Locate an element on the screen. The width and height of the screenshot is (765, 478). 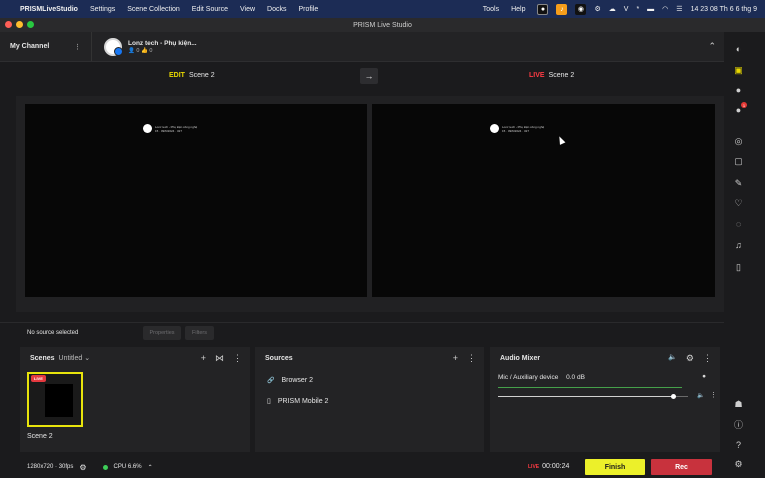
scenes-header: Scenes Untitled ⌄ + ⋈ ⋮ is located at coordinates (135, 358).